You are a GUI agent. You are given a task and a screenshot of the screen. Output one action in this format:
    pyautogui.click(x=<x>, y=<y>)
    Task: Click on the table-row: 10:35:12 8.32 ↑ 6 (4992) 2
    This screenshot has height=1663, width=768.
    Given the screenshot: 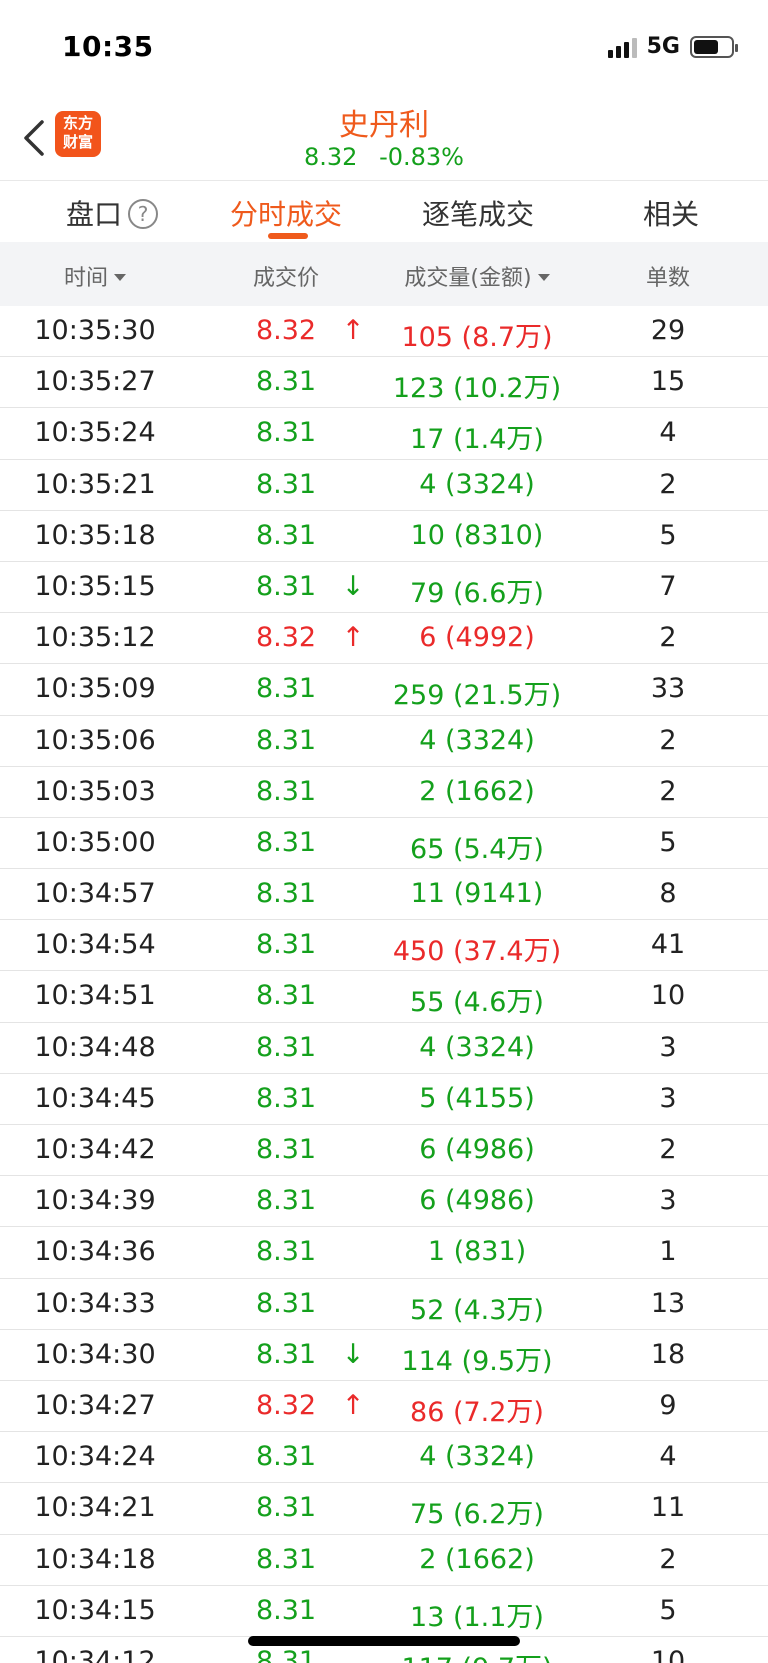 What is the action you would take?
    pyautogui.click(x=384, y=639)
    